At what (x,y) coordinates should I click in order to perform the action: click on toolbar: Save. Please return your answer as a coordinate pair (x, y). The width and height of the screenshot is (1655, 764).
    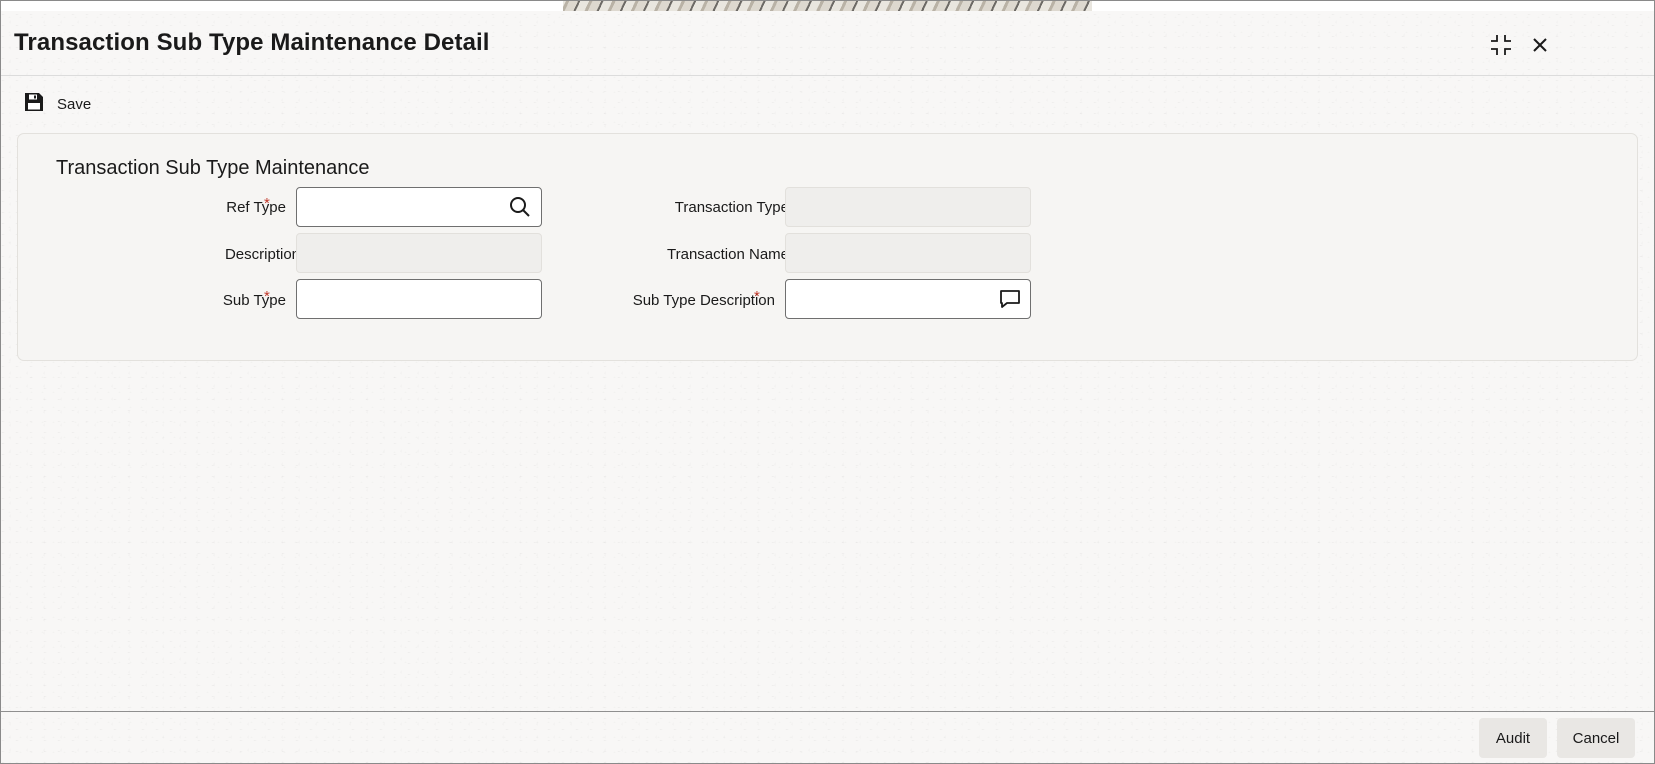
    Looking at the image, I should click on (827, 104).